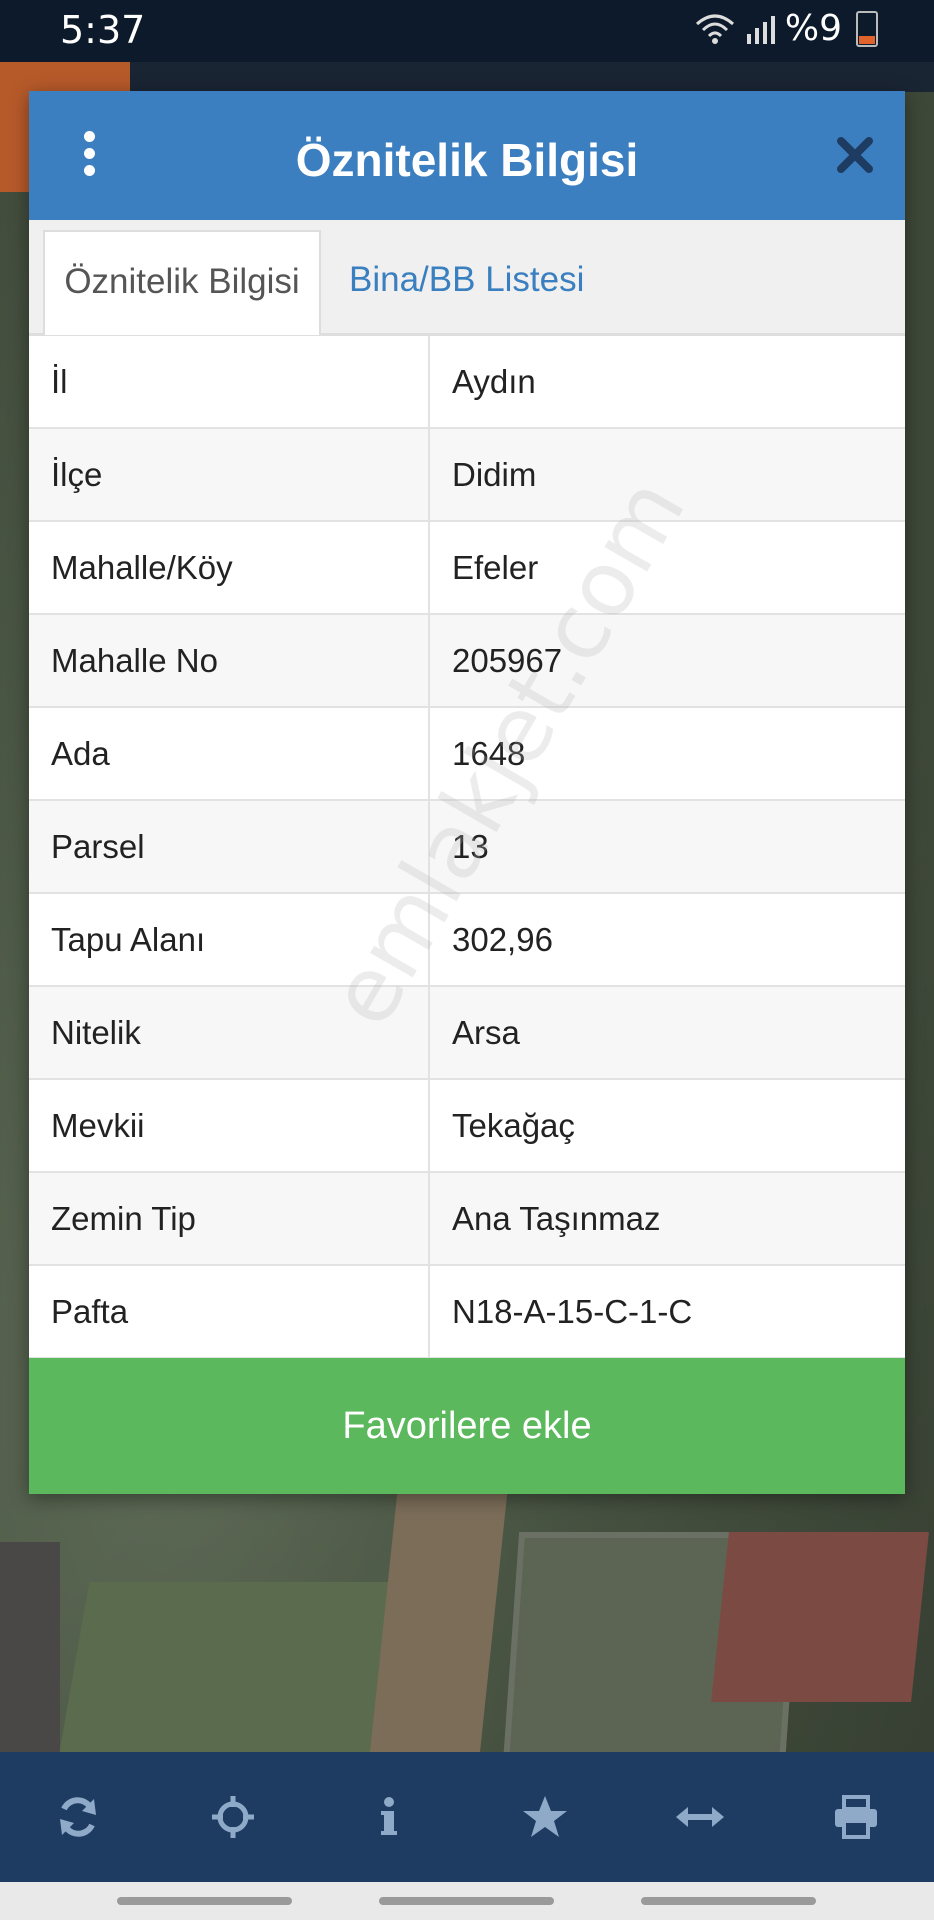  I want to click on status-icons: %9, so click(786, 28).